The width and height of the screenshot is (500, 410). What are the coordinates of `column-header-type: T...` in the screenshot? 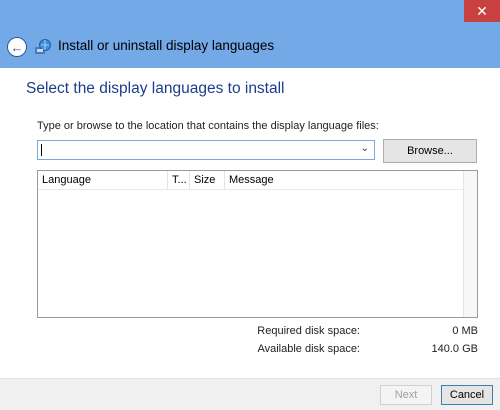 It's located at (179, 180).